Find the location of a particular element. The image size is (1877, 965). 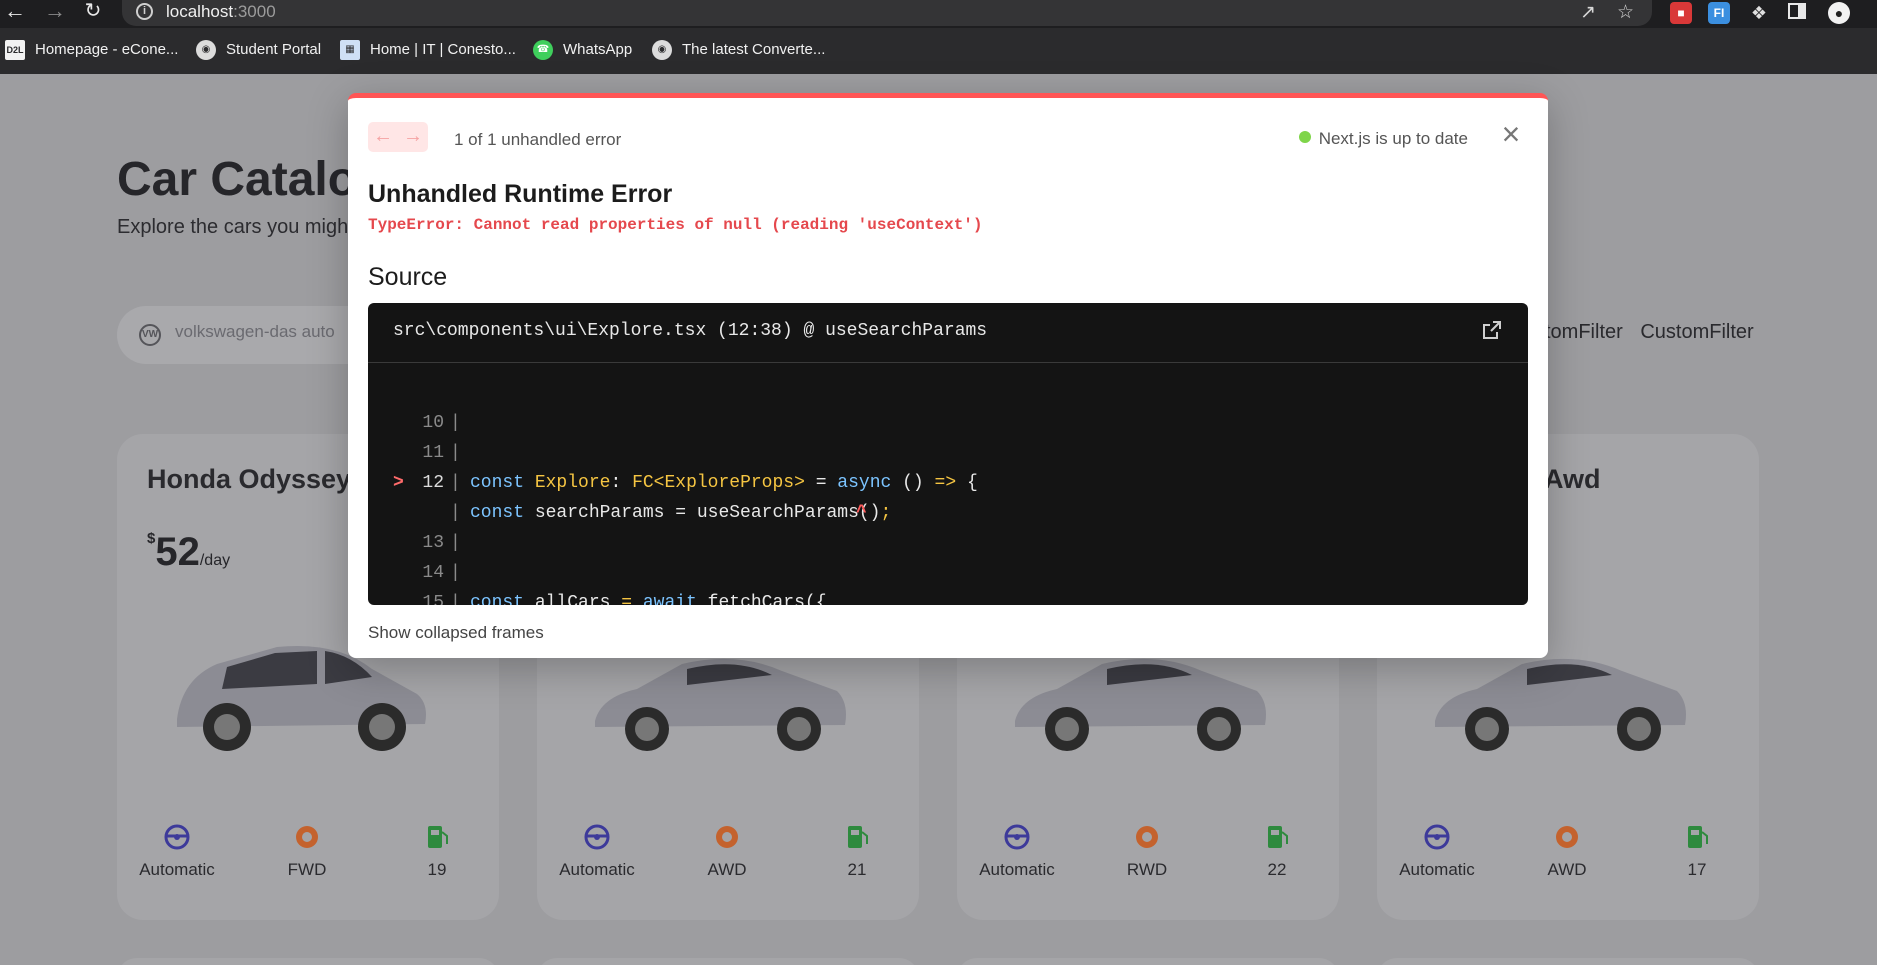

close-icon: × is located at coordinates (1511, 134).